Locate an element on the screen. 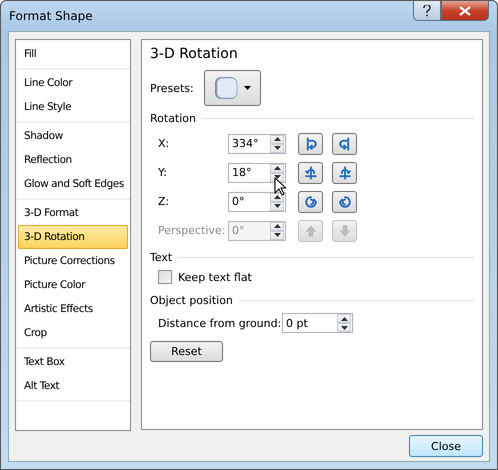 The height and width of the screenshot is (470, 498). category-item: 3-D Rotation is located at coordinates (73, 237).